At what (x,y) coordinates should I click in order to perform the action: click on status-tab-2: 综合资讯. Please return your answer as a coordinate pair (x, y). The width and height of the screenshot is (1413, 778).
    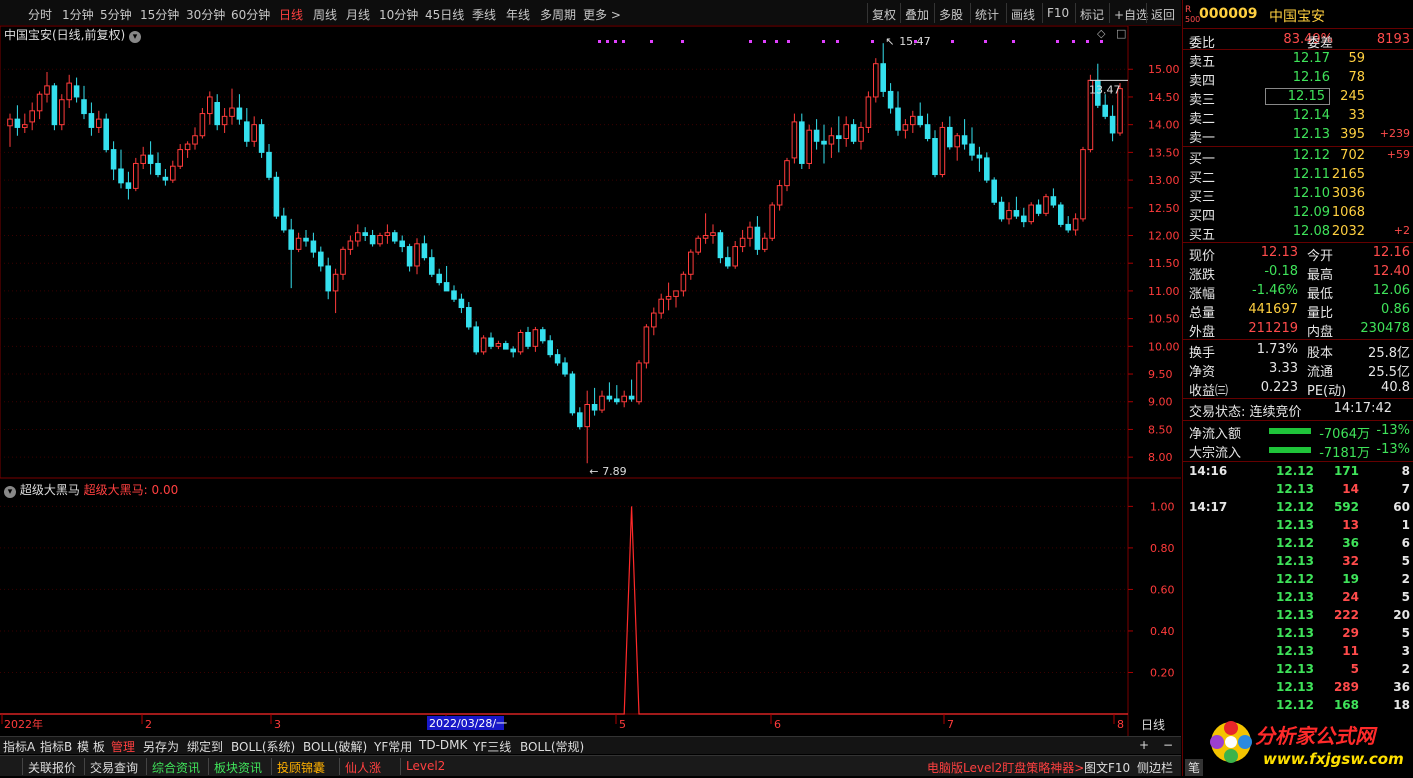
    Looking at the image, I should click on (176, 767).